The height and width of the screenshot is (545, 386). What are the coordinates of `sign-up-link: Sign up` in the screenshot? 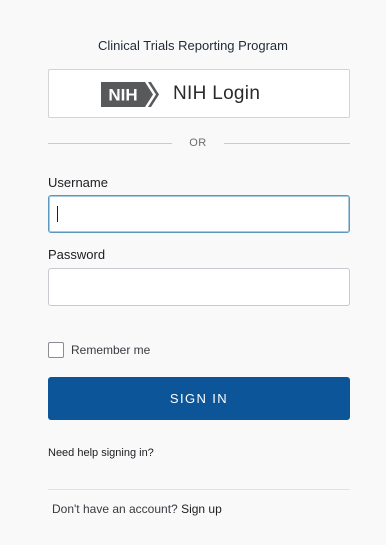 It's located at (201, 509).